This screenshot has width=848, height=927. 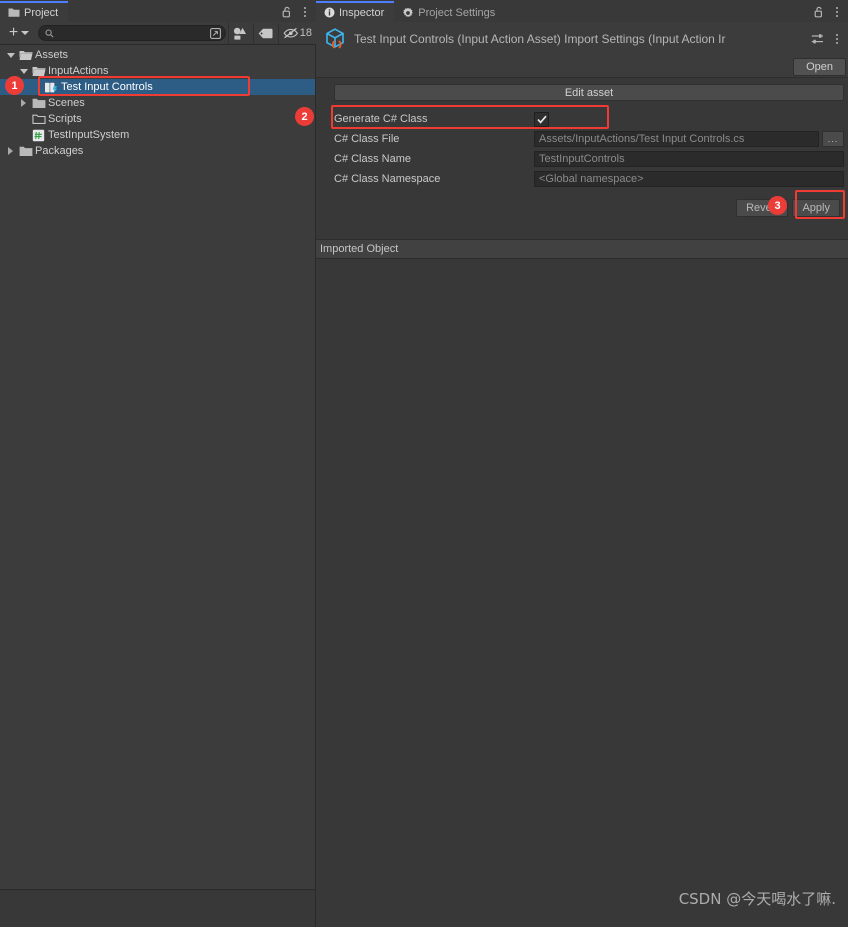 I want to click on tree-row-scenes: Scenes, so click(x=157, y=103).